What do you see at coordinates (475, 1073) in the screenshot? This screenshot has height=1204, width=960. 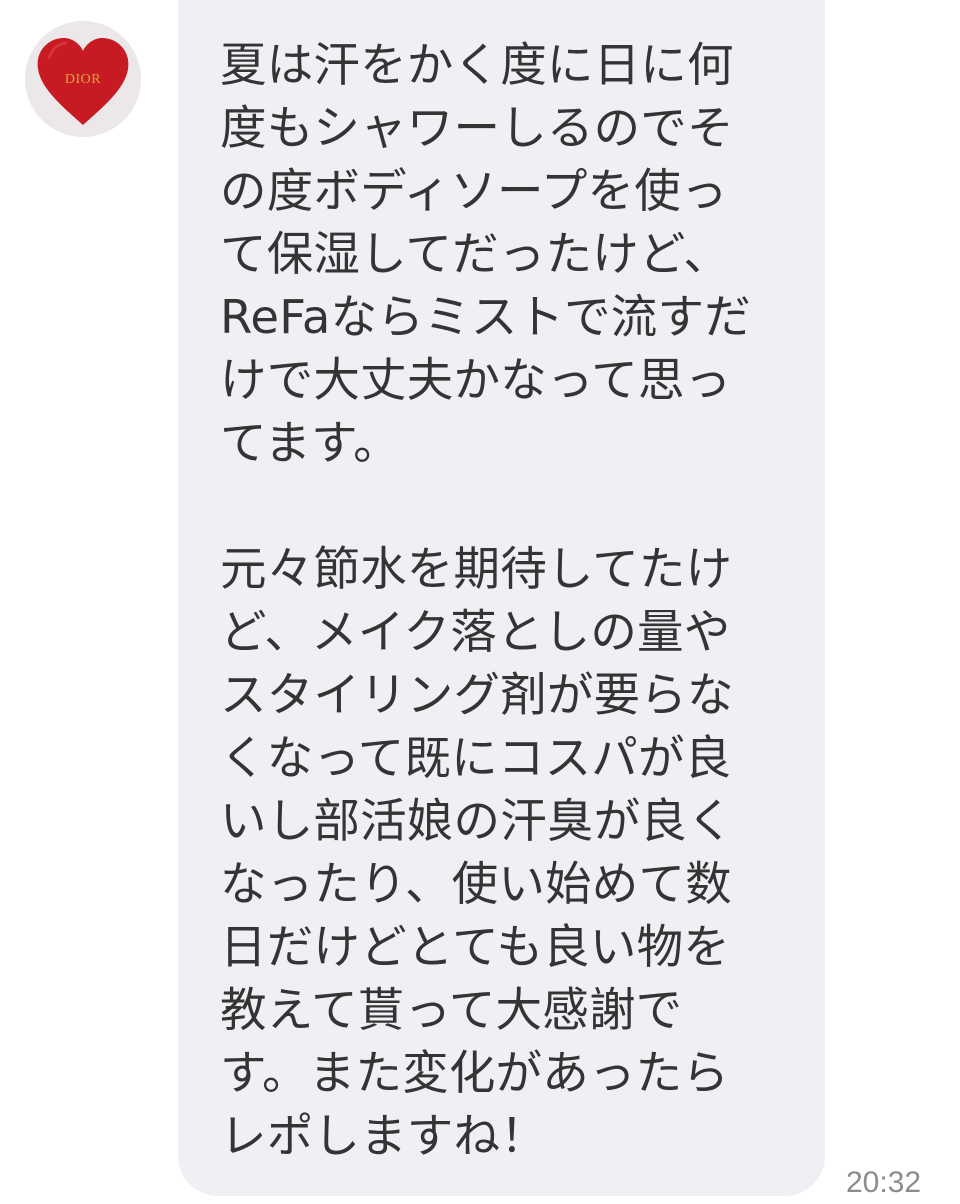 I see `message-line: す。また変化があったら` at bounding box center [475, 1073].